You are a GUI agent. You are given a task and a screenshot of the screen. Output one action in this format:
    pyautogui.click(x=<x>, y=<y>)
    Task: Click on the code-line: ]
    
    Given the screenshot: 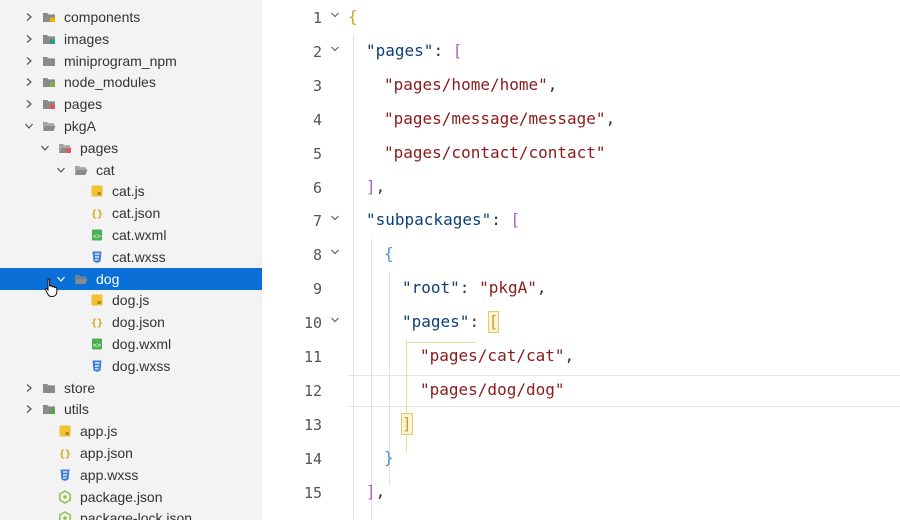 What is the action you would take?
    pyautogui.click(x=407, y=424)
    